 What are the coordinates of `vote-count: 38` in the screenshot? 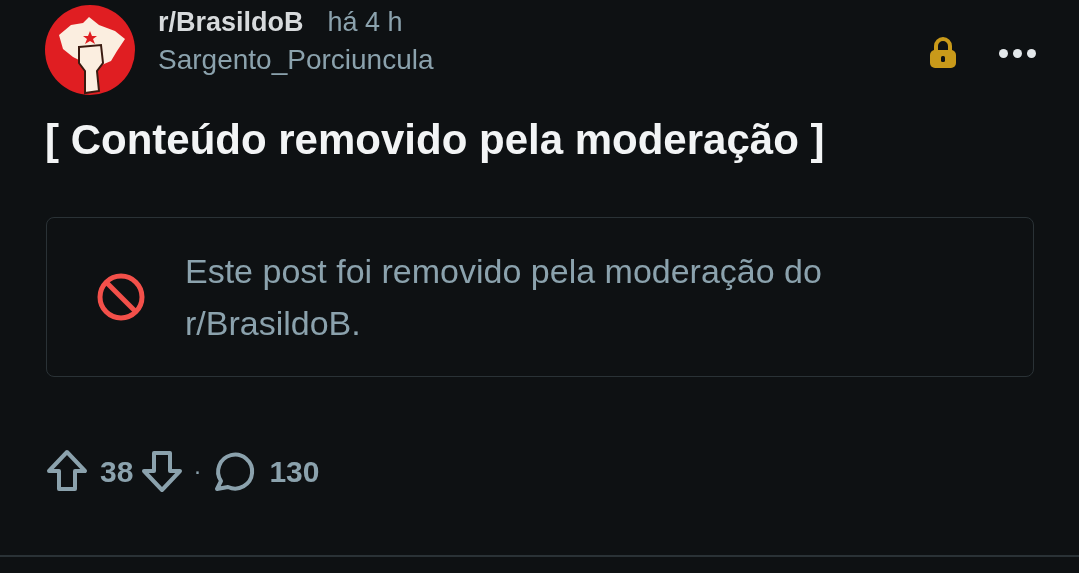 It's located at (117, 471).